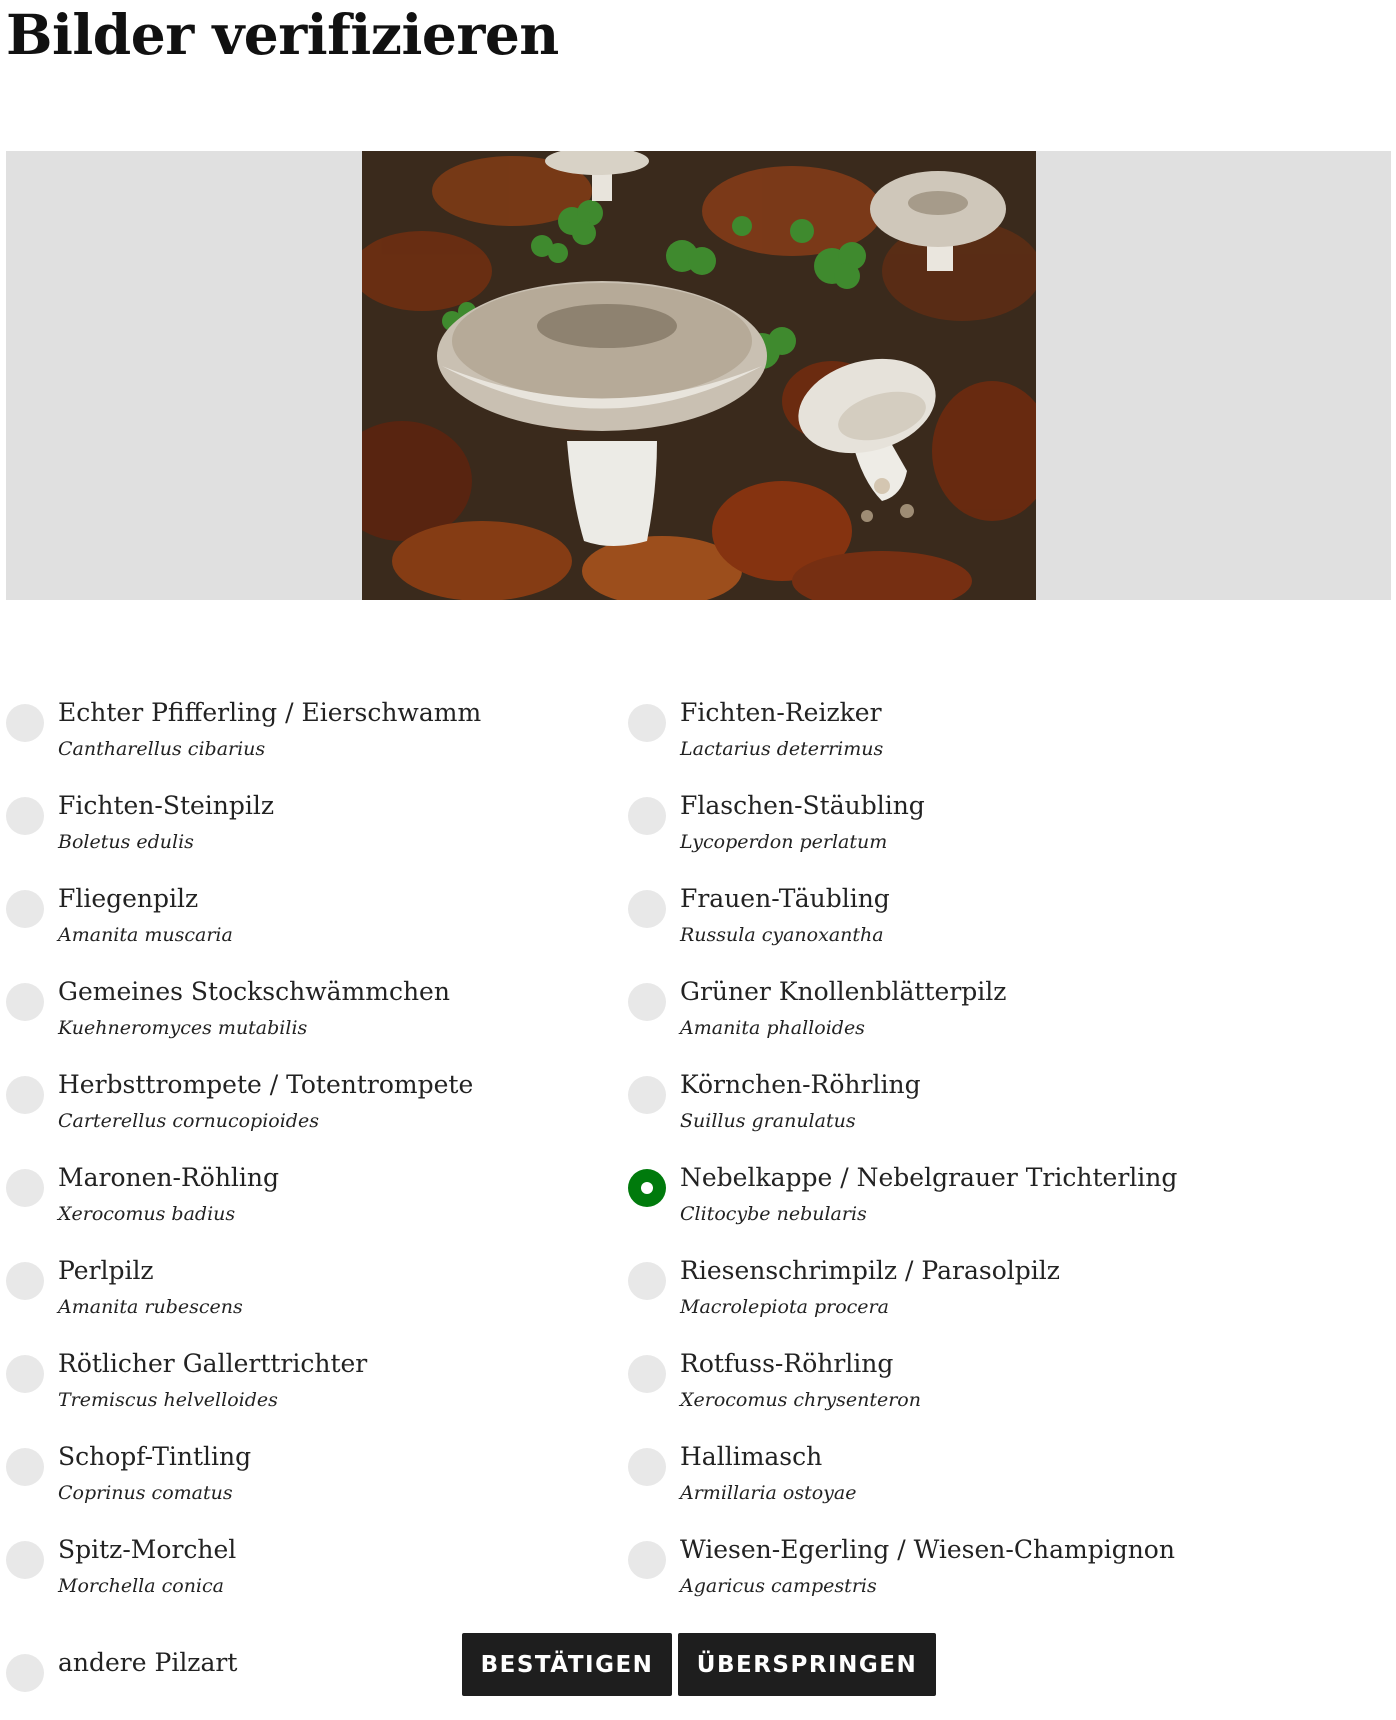 The width and height of the screenshot is (1396, 1720). Describe the element at coordinates (147, 1549) in the screenshot. I see `species-common-name: Spitz-Morchel` at that location.